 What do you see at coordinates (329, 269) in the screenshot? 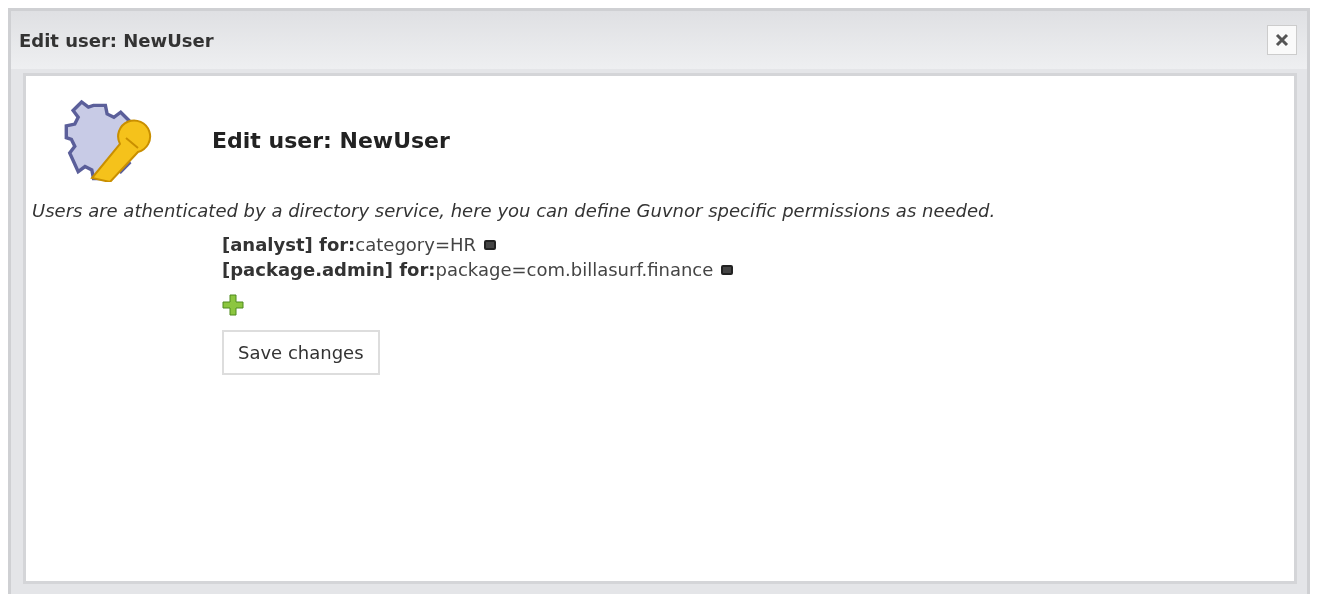
I see `role-label: [package.admin] for:` at bounding box center [329, 269].